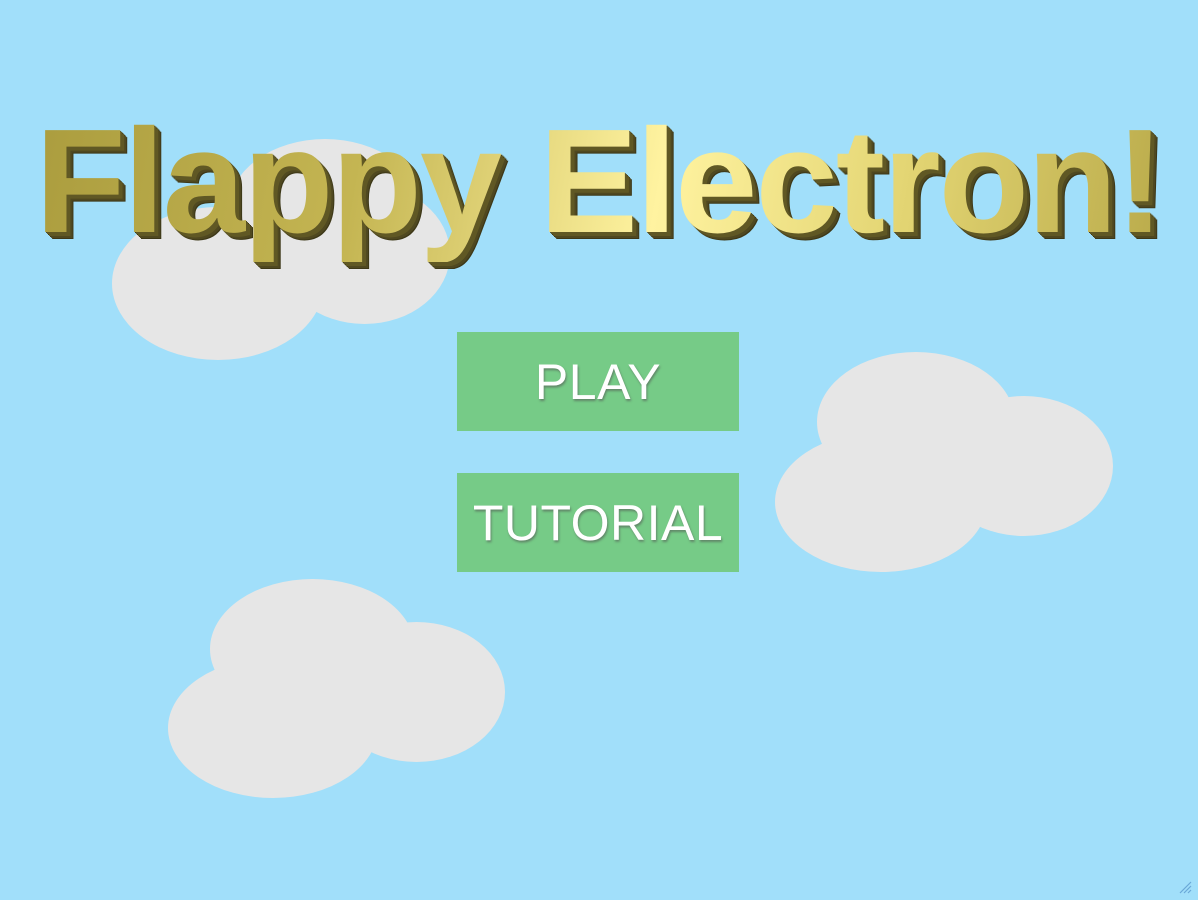  What do you see at coordinates (1185, 887) in the screenshot?
I see `resize-grip-icon` at bounding box center [1185, 887].